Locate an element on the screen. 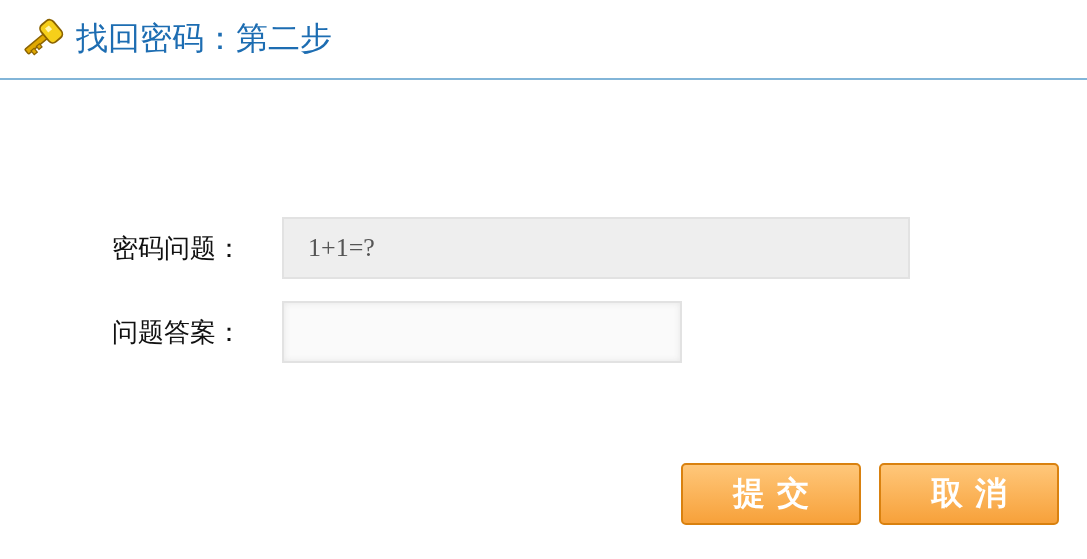  page-title: 找回密码：第二步 is located at coordinates (204, 38).